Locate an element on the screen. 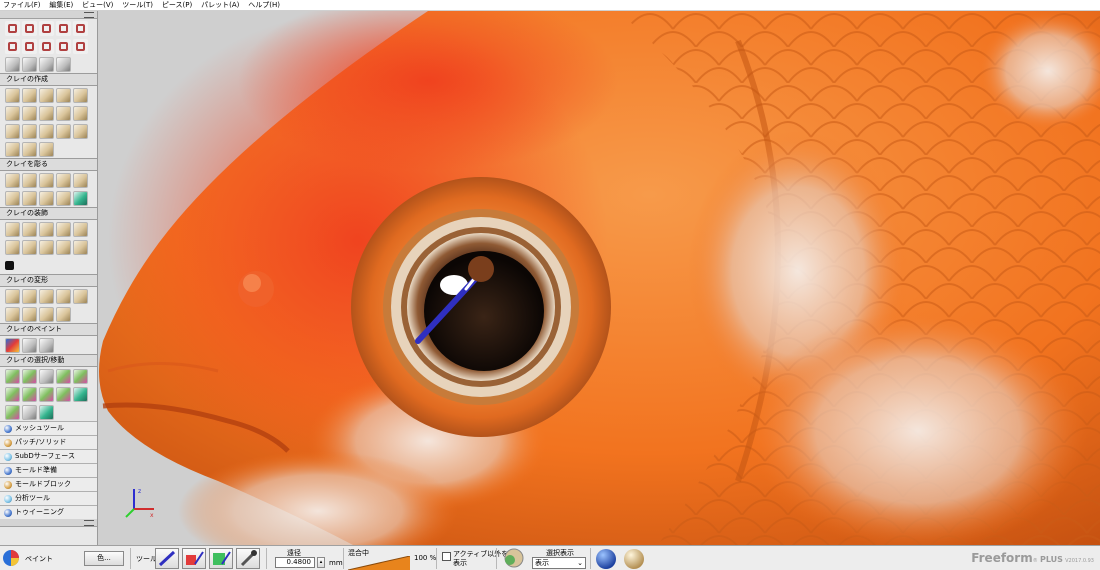 The width and height of the screenshot is (1100, 570). move-tool-6-icon is located at coordinates (12, 412).